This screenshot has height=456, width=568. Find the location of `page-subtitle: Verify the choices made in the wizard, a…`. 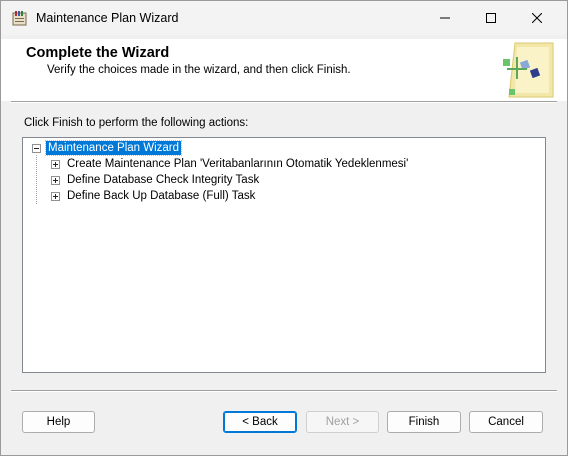

page-subtitle: Verify the choices made in the wizard, a… is located at coordinates (199, 70).